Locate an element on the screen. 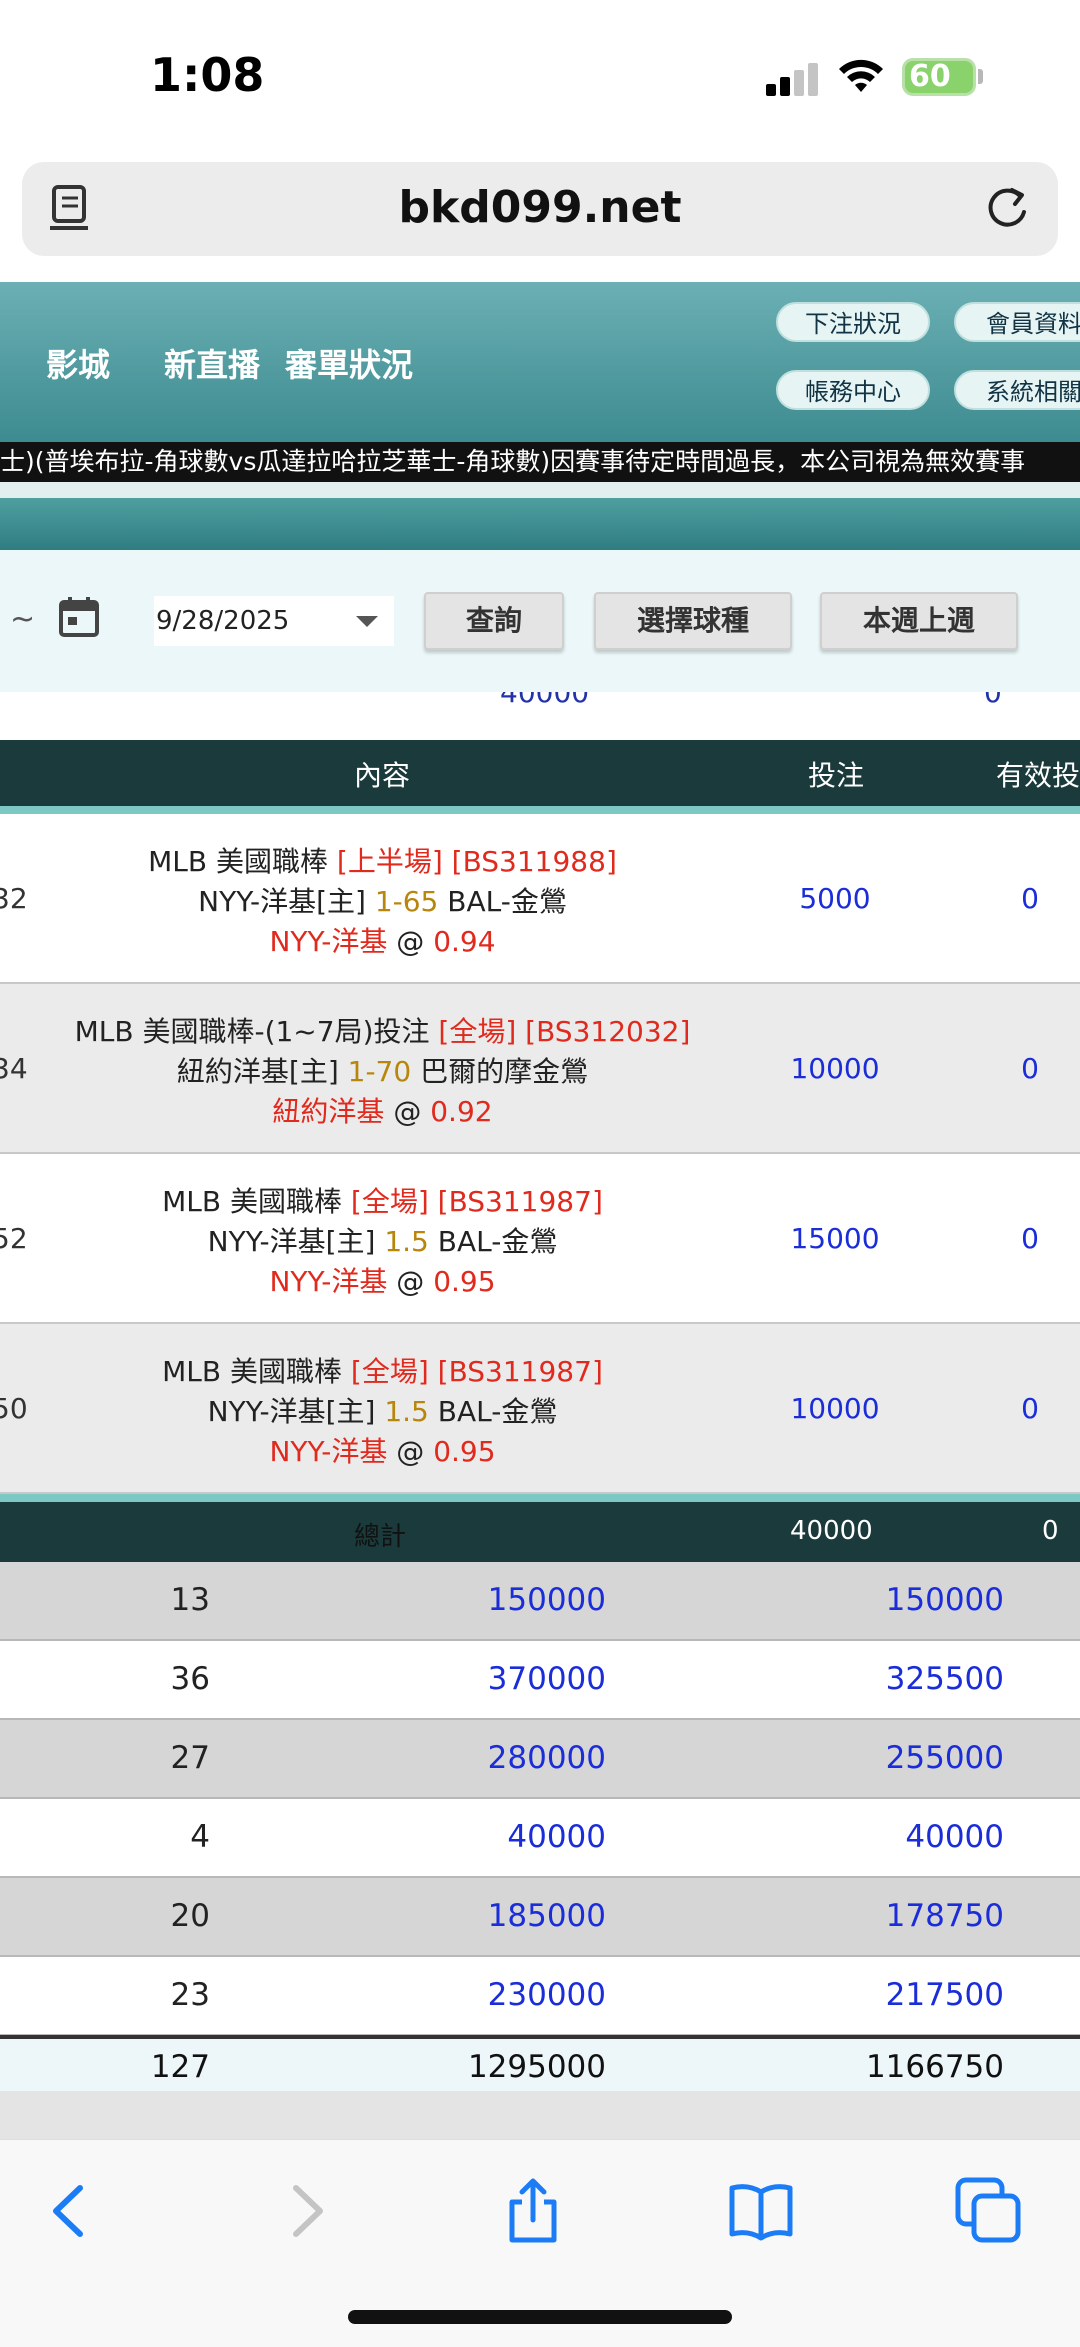 The width and height of the screenshot is (1080, 2347). forward-icon is located at coordinates (305, 2211).